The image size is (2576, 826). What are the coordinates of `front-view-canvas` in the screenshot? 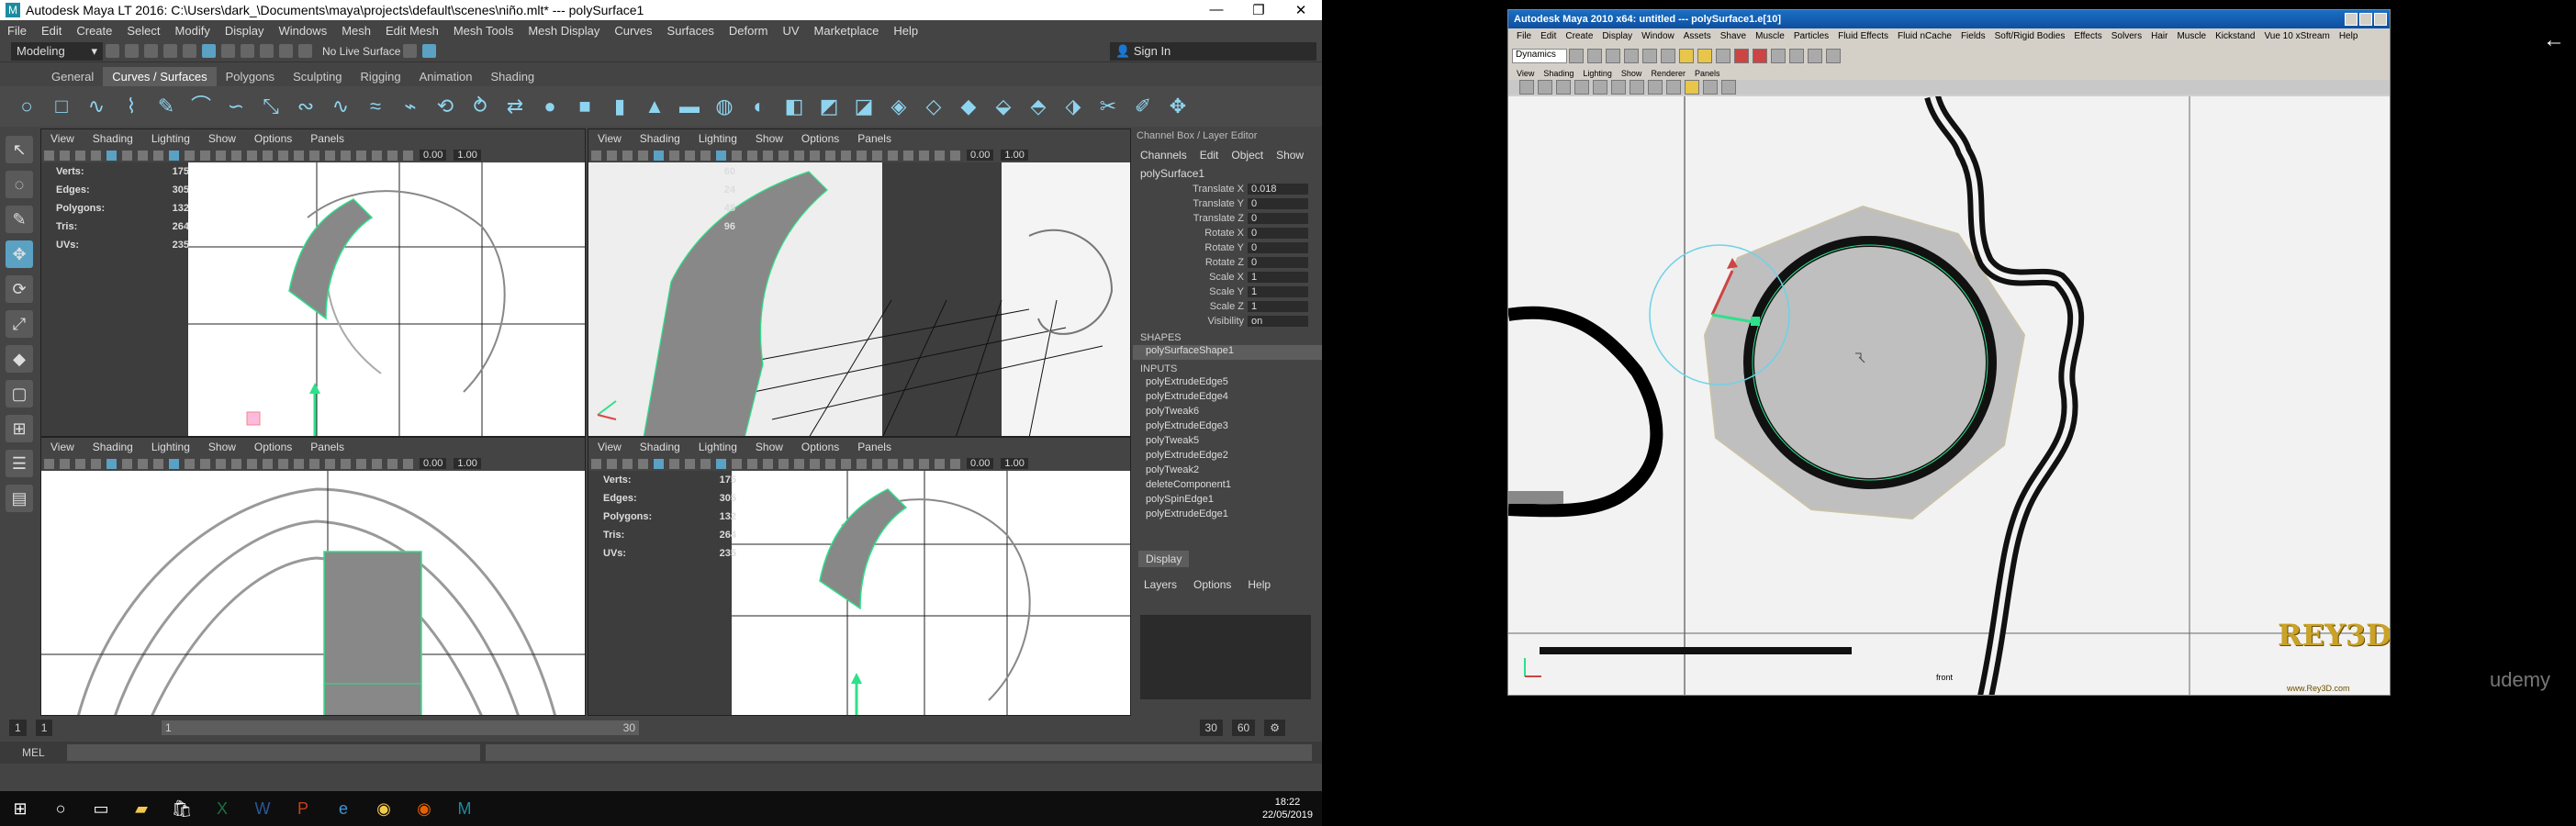 It's located at (386, 299).